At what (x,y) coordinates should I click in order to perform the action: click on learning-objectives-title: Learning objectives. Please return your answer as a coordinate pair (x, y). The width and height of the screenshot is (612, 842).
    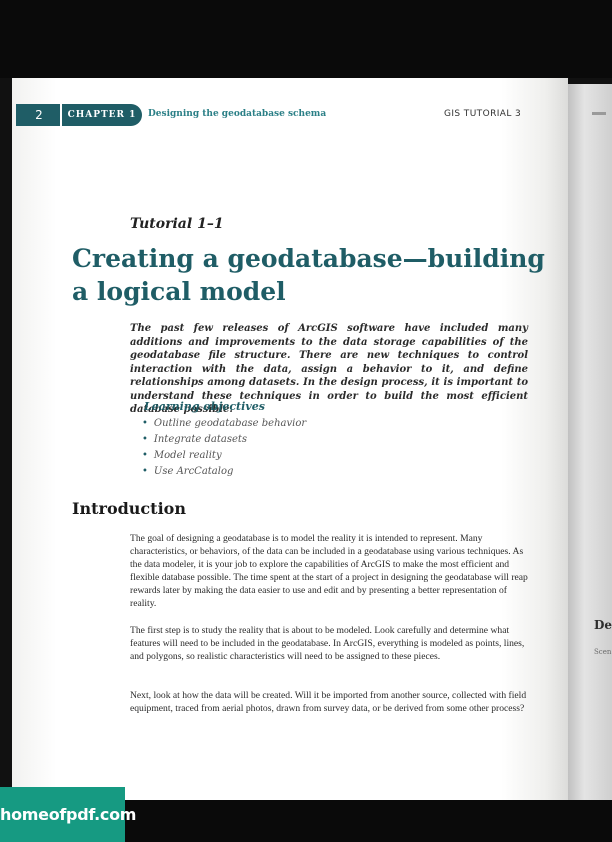
    Looking at the image, I should click on (204, 406).